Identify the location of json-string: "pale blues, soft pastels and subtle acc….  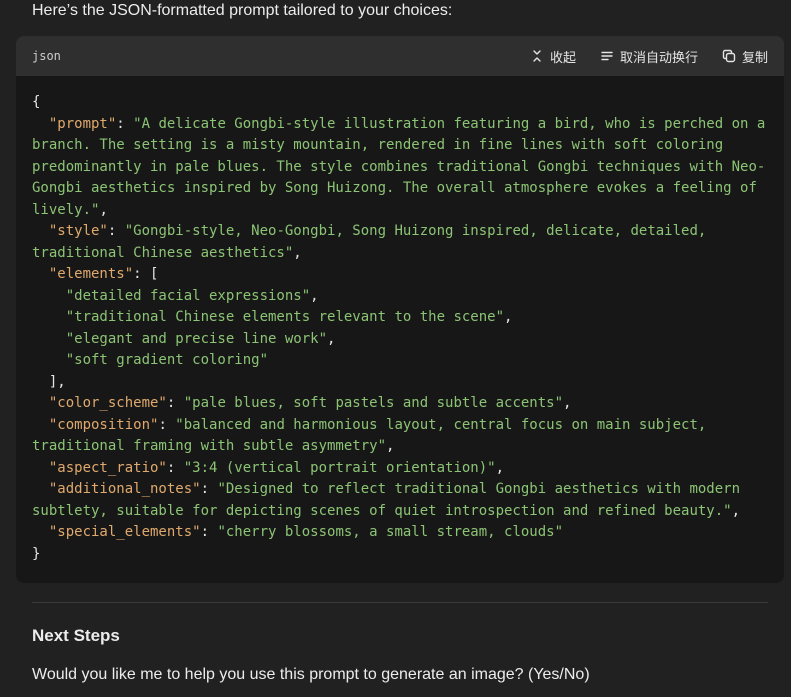
(373, 403).